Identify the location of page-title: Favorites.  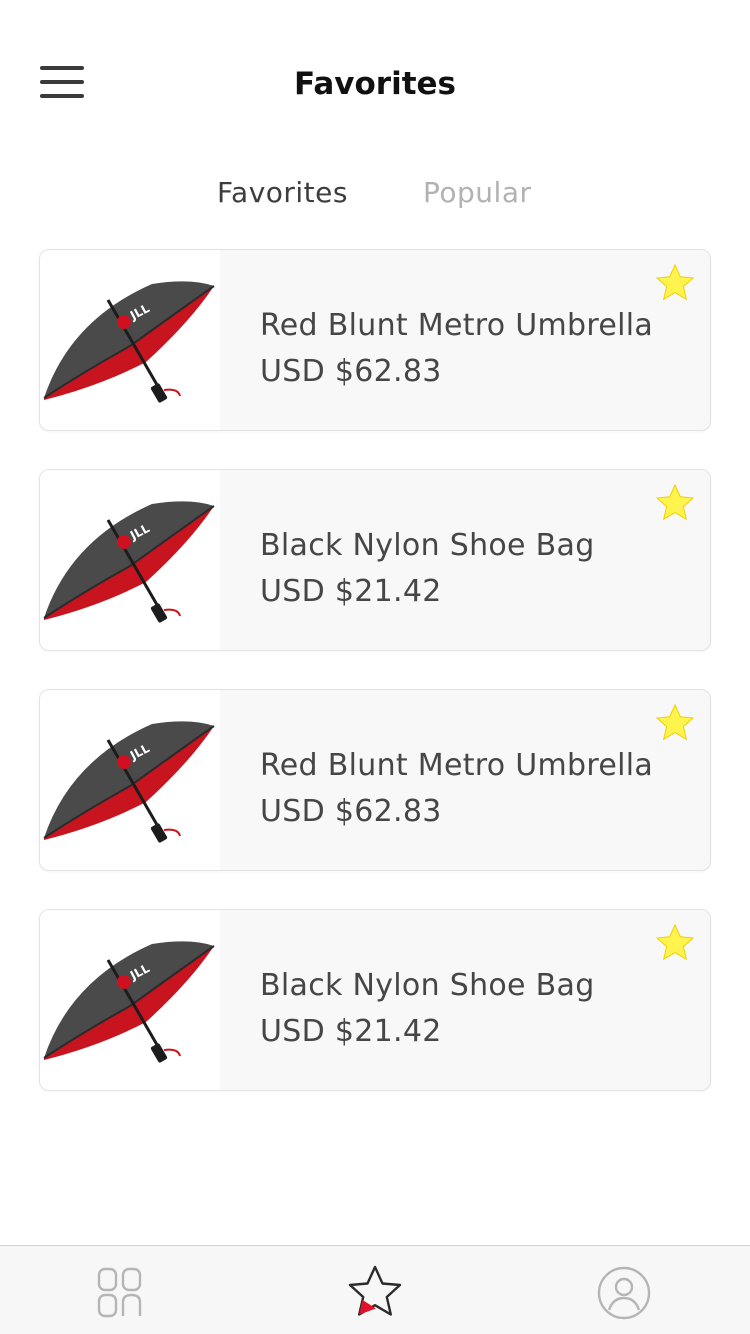
(375, 84).